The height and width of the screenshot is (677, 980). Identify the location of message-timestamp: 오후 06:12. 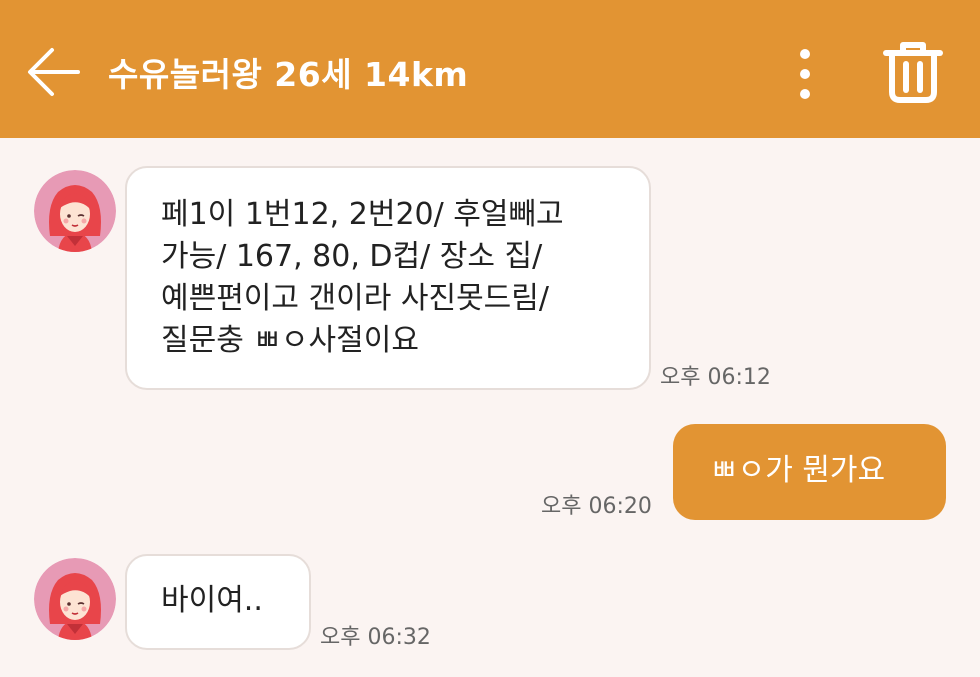
(715, 377).